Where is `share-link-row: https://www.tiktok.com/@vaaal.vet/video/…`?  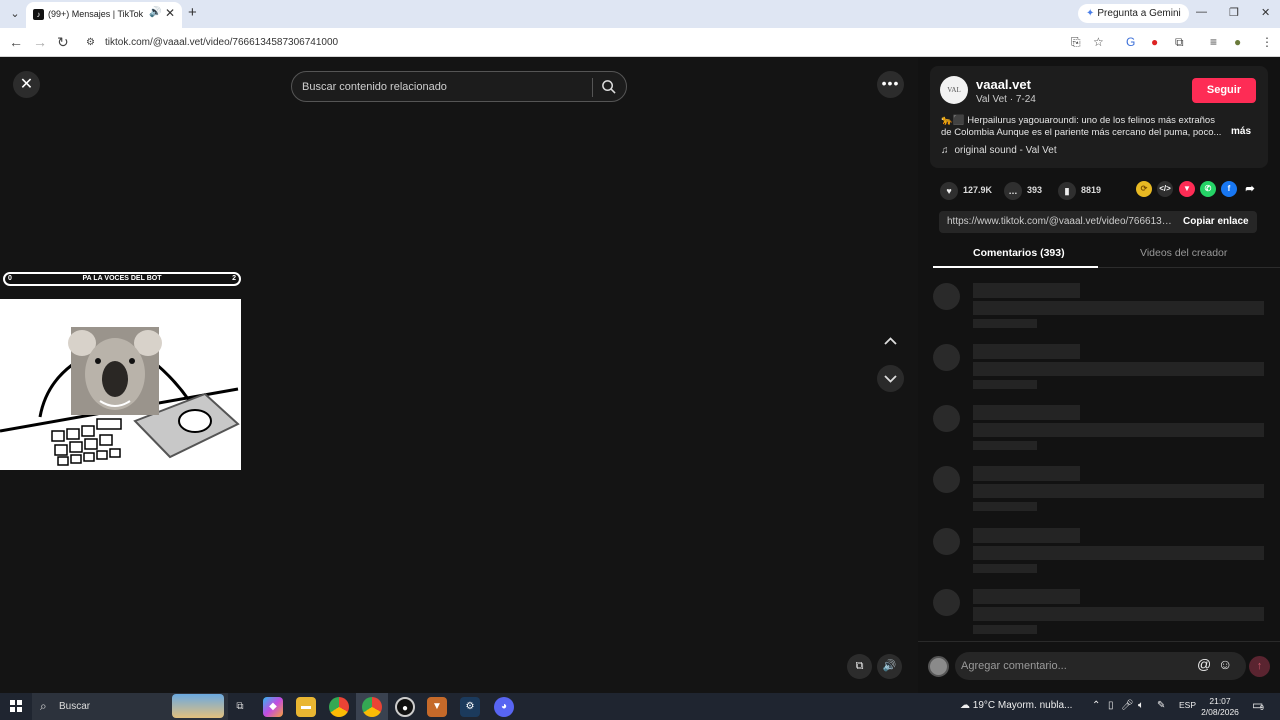 share-link-row: https://www.tiktok.com/@vaaal.vet/video/… is located at coordinates (1098, 222).